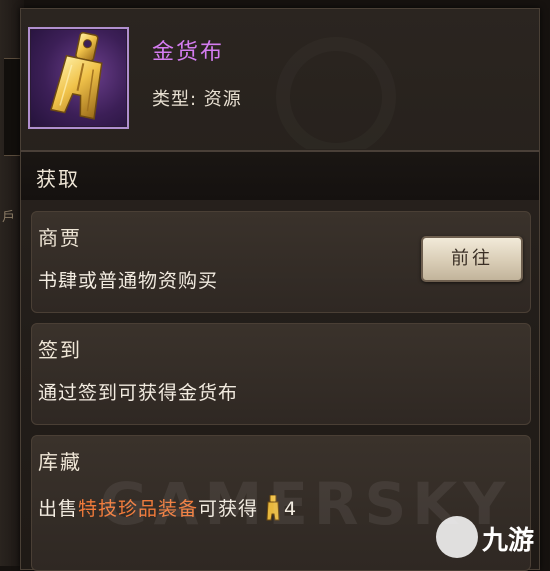 Image resolution: width=550 pixels, height=571 pixels. I want to click on item-name: 金货布, so click(188, 52).